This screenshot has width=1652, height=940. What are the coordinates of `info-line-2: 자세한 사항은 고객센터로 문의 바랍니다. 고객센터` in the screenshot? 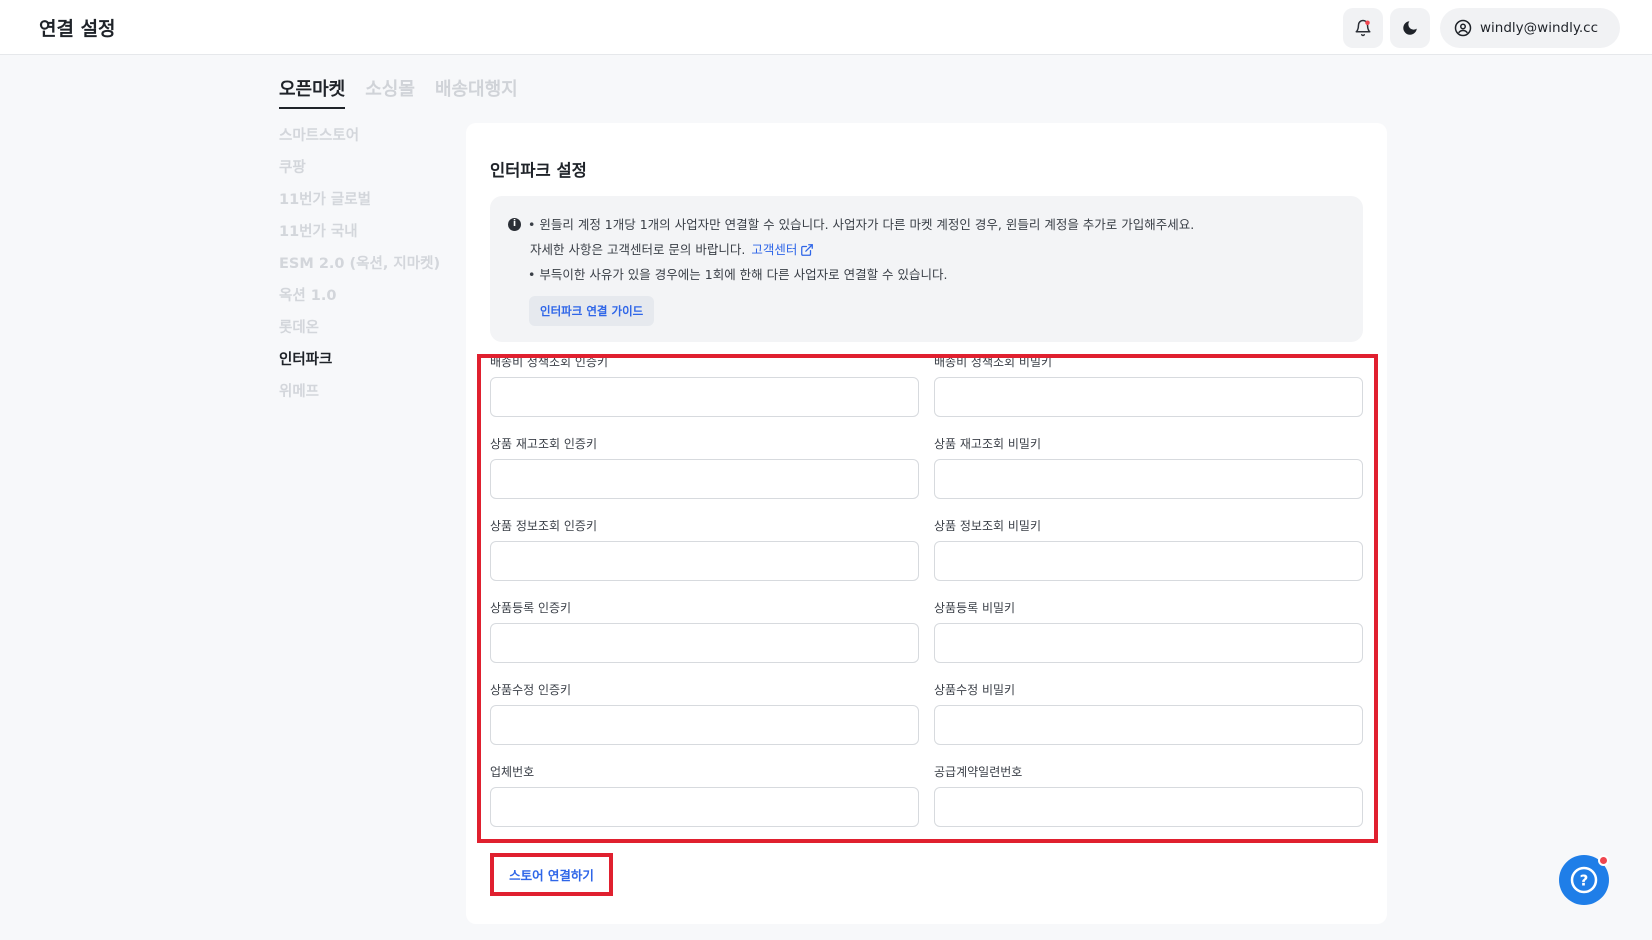 It's located at (672, 248).